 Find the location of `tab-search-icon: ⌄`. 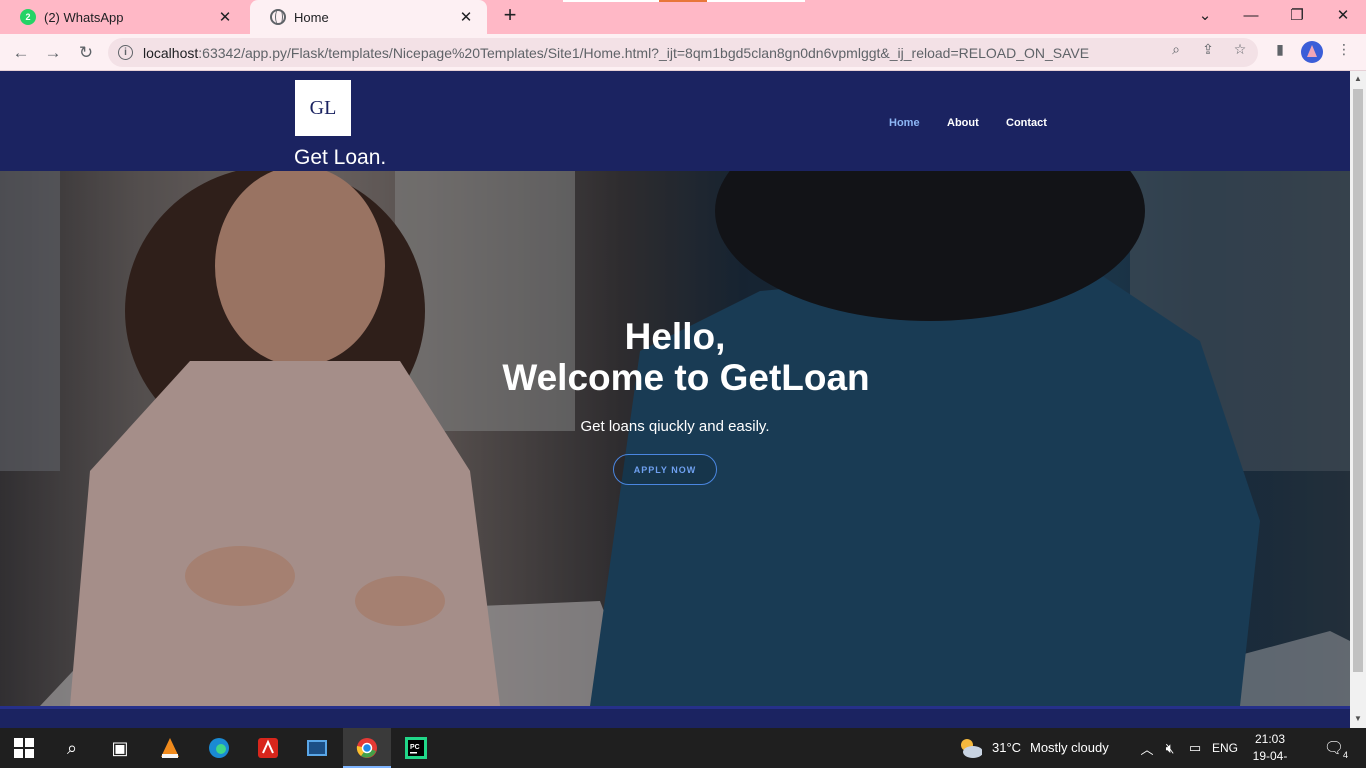

tab-search-icon: ⌄ is located at coordinates (1205, 15).